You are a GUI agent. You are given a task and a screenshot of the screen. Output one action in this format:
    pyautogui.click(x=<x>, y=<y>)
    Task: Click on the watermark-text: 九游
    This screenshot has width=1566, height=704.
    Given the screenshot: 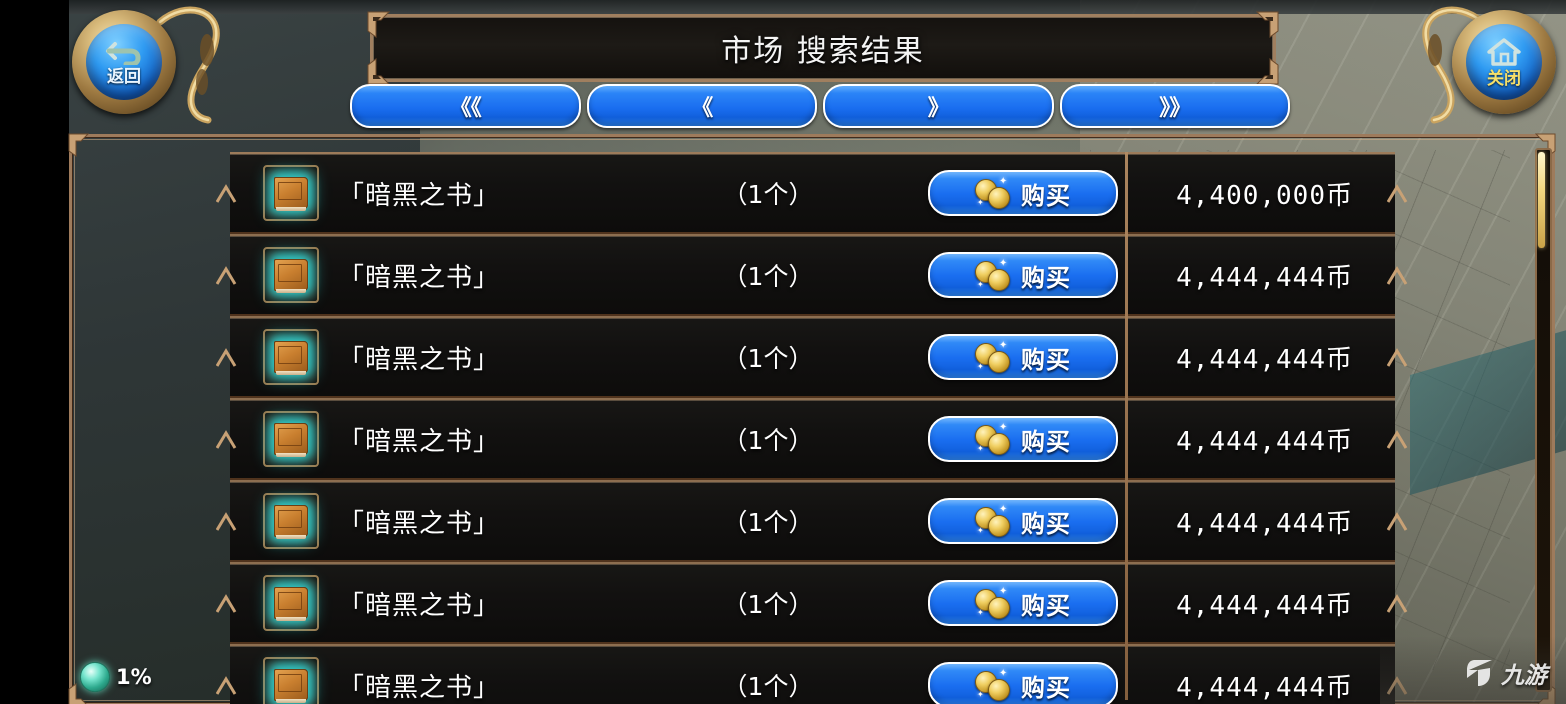 What is the action you would take?
    pyautogui.click(x=1524, y=676)
    